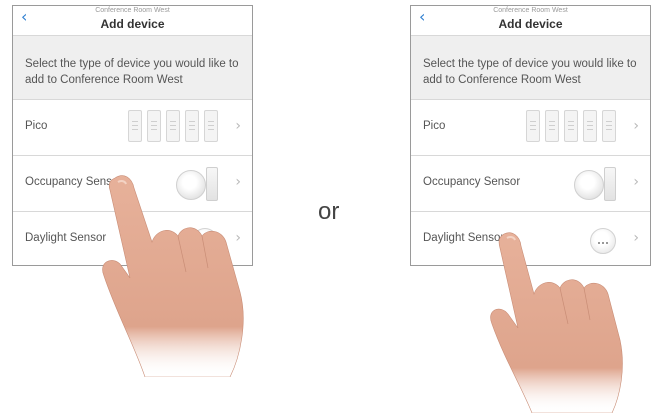 The image size is (655, 415). Describe the element at coordinates (173, 276) in the screenshot. I see `pointing-hand-left-icon` at that location.